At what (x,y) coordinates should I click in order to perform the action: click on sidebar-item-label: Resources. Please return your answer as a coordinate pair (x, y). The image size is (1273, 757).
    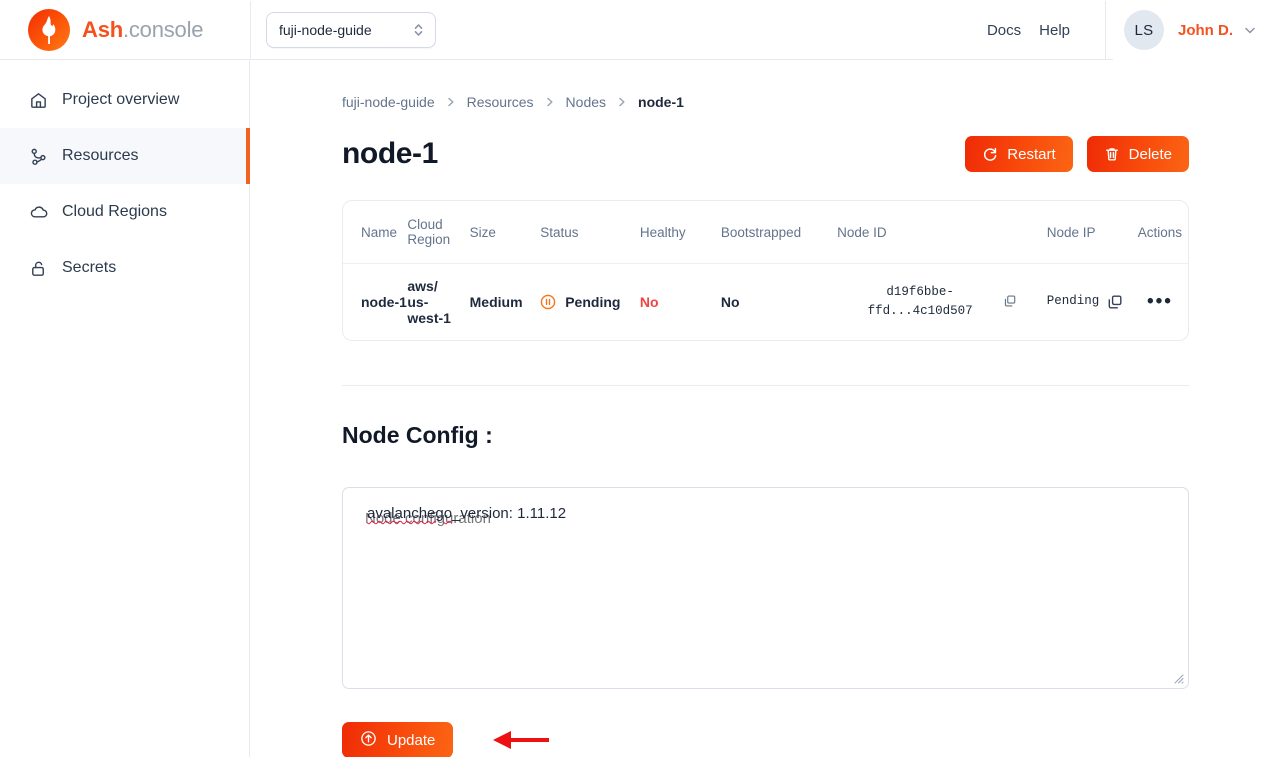
    Looking at the image, I should click on (100, 155).